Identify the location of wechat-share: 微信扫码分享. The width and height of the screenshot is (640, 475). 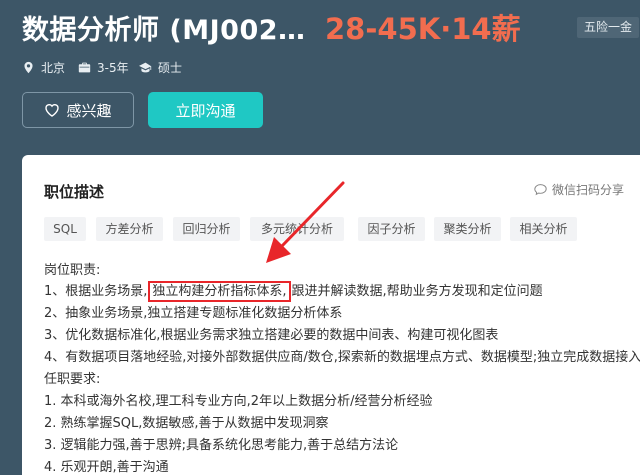
(579, 189).